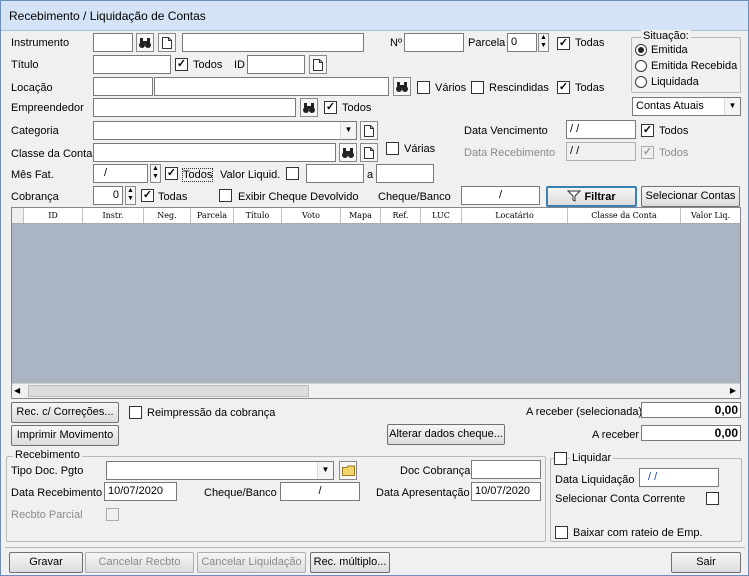 The width and height of the screenshot is (749, 576). What do you see at coordinates (733, 390) in the screenshot?
I see `scroll-right-icon: ▶` at bounding box center [733, 390].